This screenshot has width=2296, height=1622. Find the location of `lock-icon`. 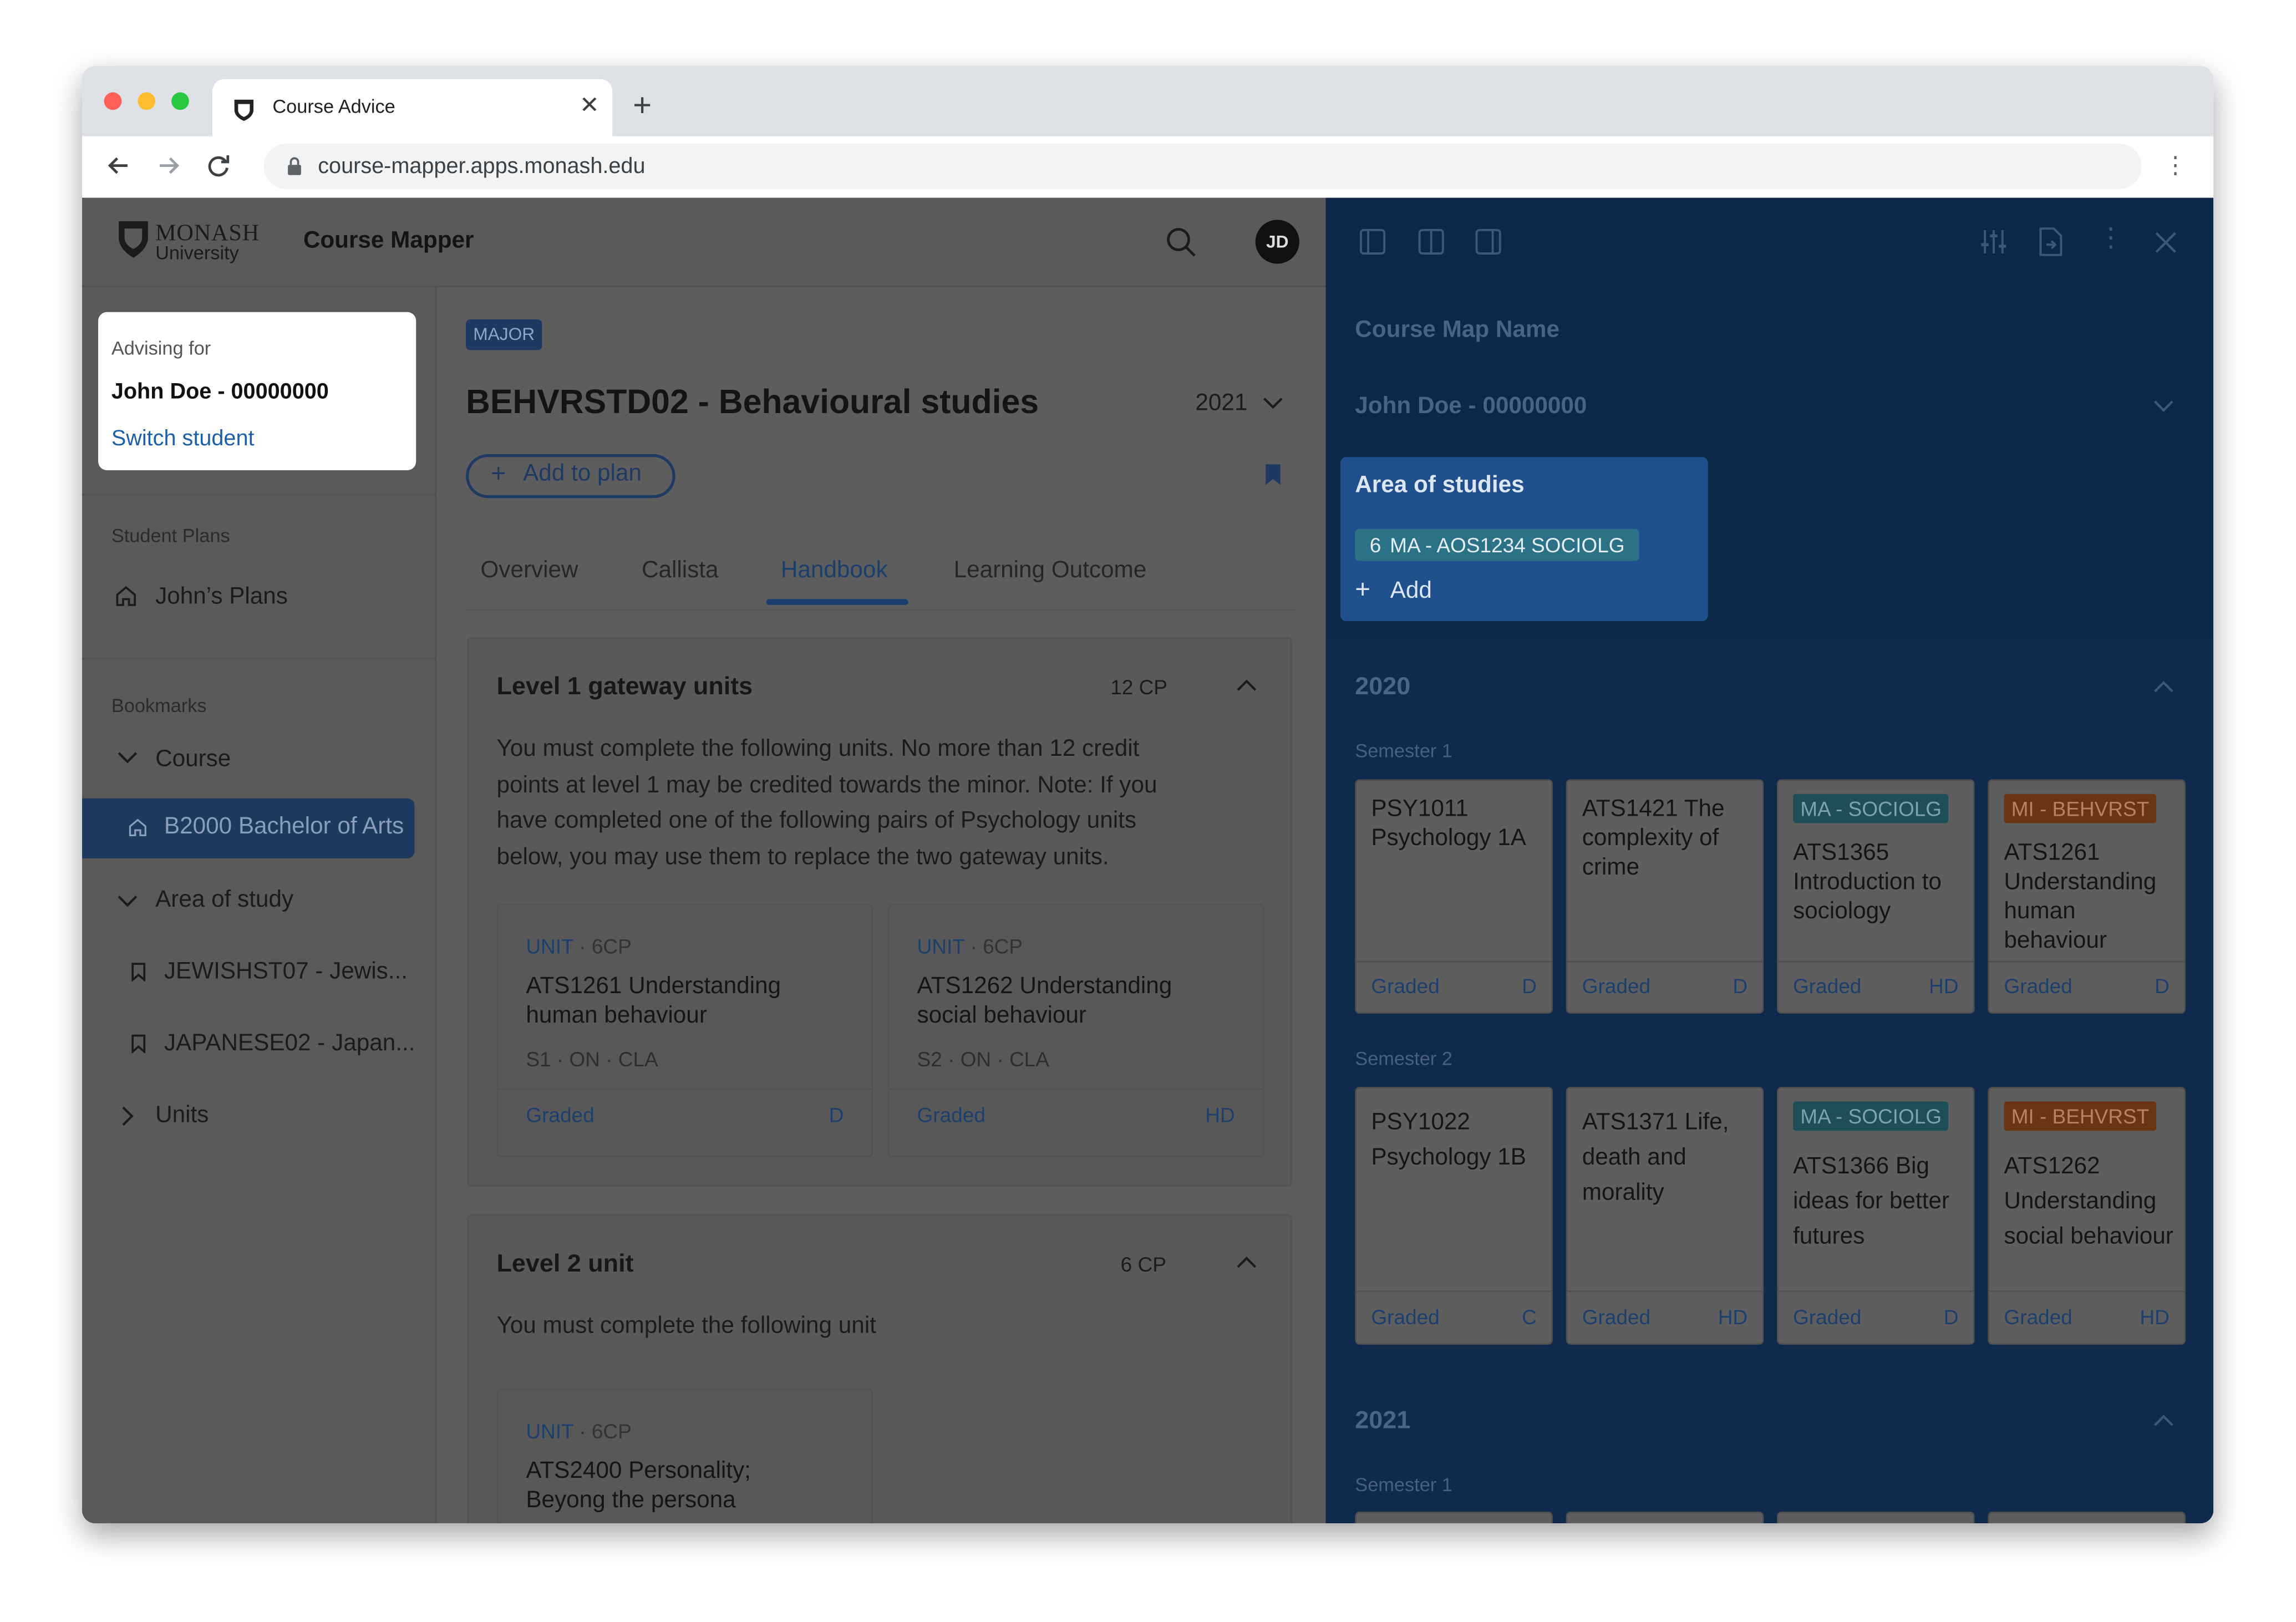

lock-icon is located at coordinates (294, 166).